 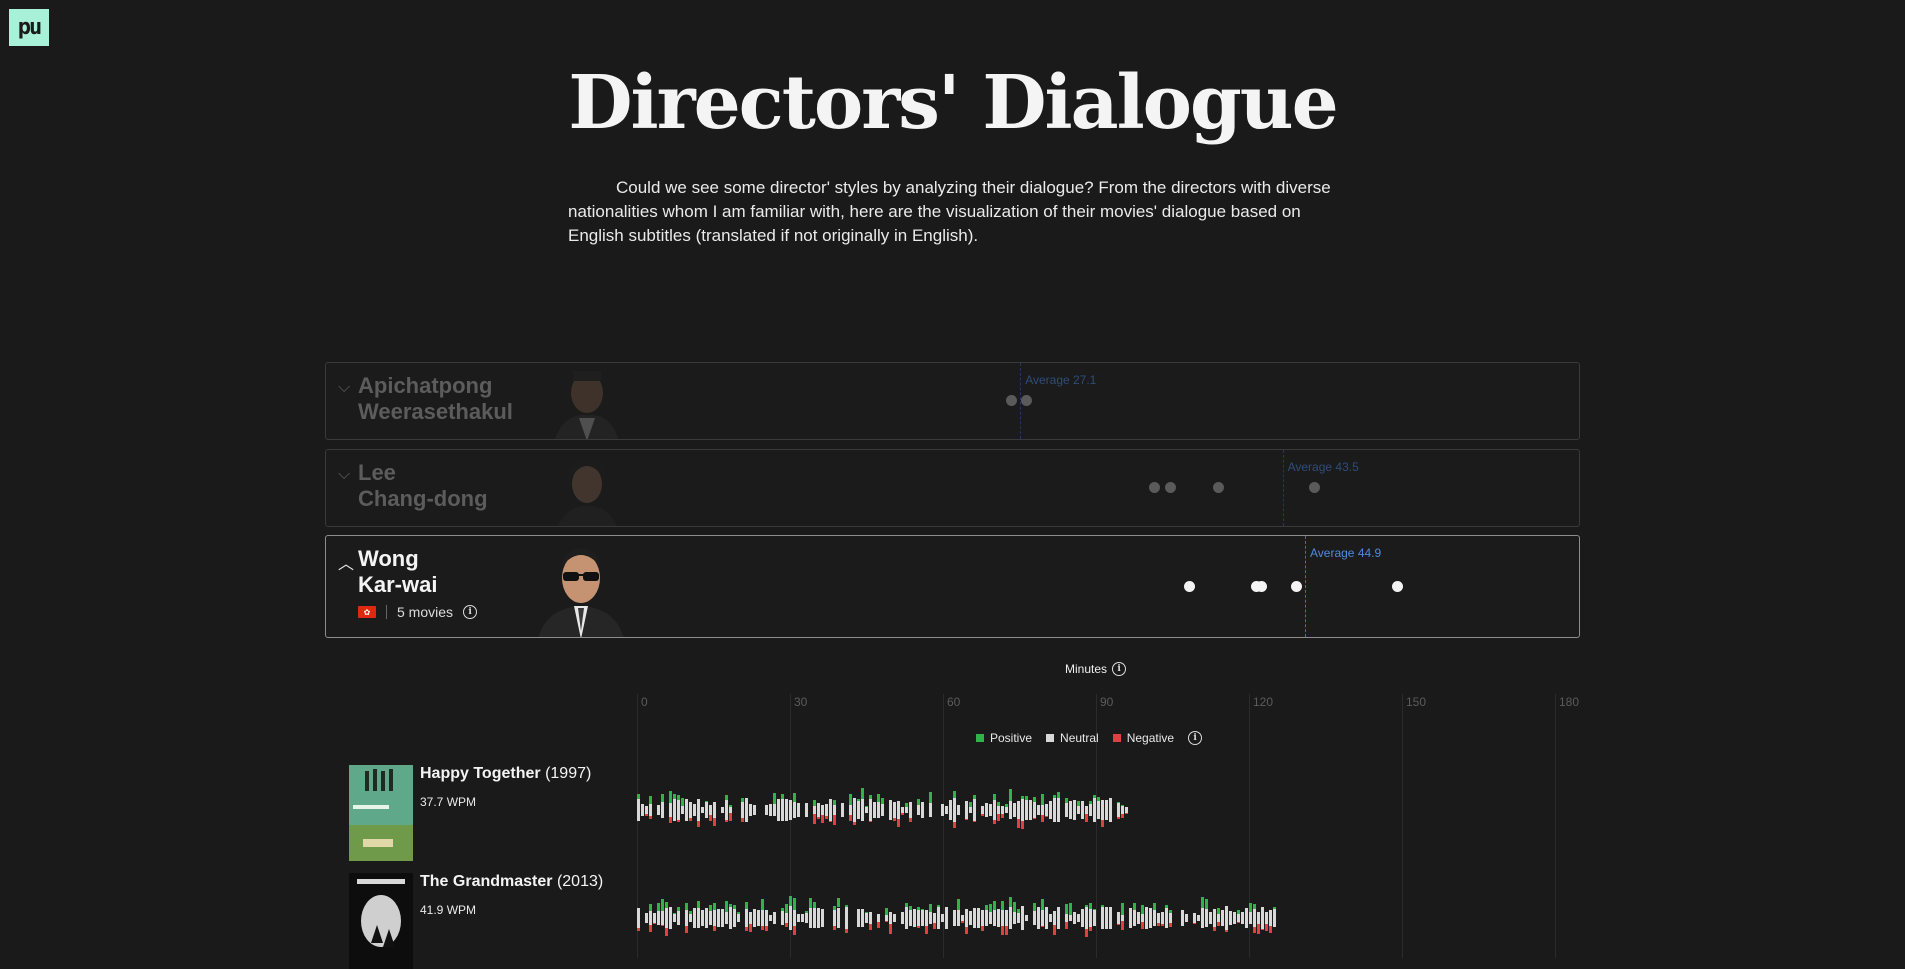 I want to click on director-panel-apichatpong: ⌵ Apichatpong Weerasethakul Average 27.1, so click(x=952, y=401).